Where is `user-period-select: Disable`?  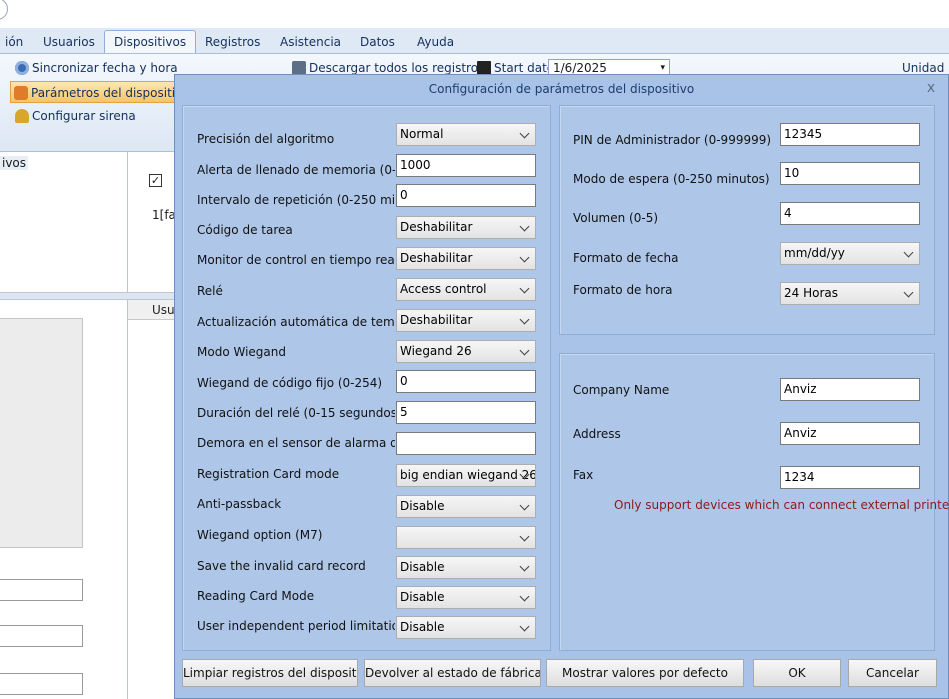 user-period-select: Disable is located at coordinates (466, 627).